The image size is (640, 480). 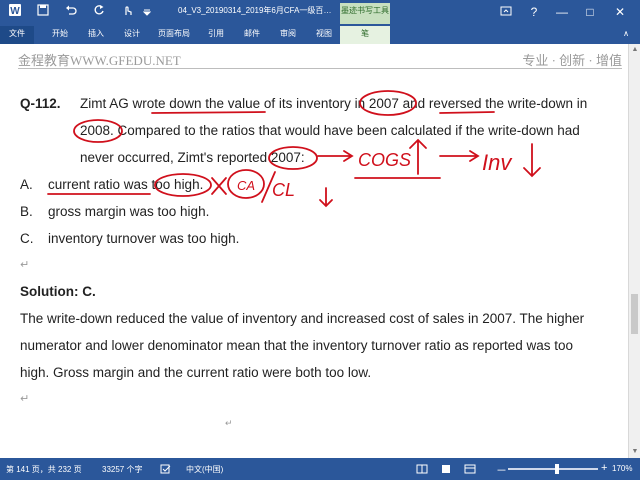 What do you see at coordinates (626, 35) in the screenshot?
I see `collapse-ribbon-button: ∧` at bounding box center [626, 35].